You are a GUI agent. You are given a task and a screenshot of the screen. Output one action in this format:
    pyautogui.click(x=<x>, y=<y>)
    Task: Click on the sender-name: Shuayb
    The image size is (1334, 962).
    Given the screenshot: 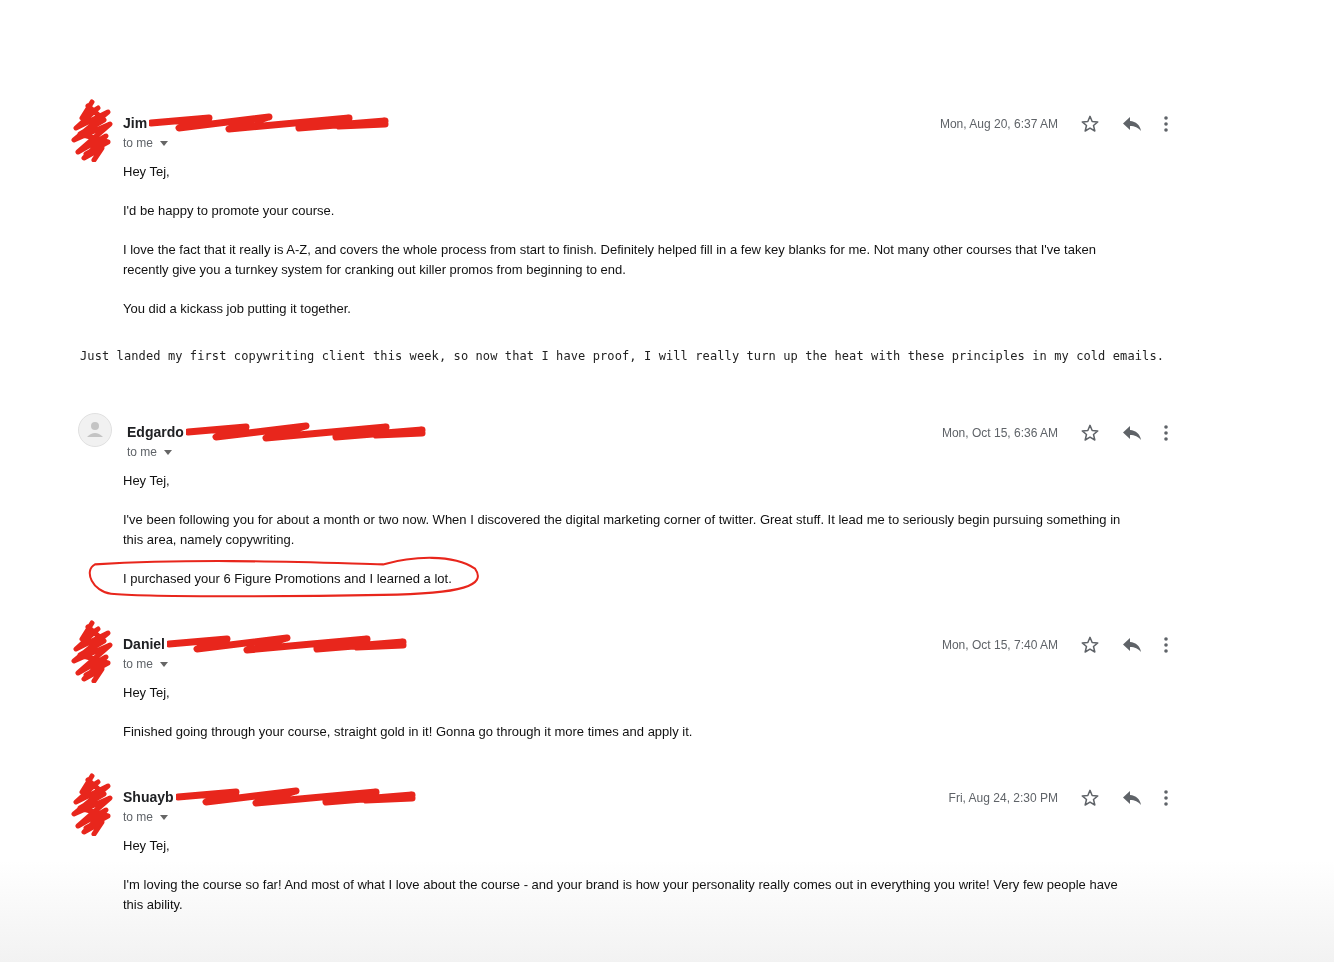 What is the action you would take?
    pyautogui.click(x=148, y=797)
    